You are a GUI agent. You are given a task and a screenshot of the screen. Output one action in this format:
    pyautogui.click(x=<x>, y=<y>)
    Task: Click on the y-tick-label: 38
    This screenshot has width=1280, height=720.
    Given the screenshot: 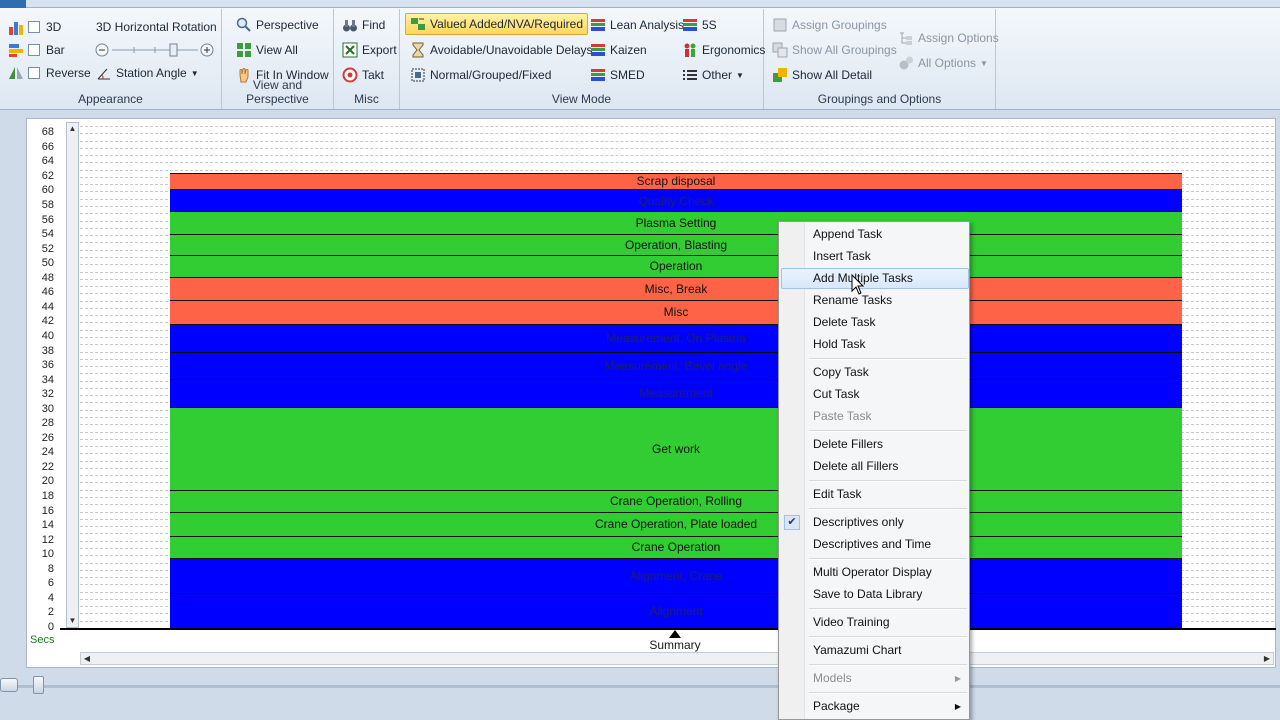 What is the action you would take?
    pyautogui.click(x=47, y=350)
    